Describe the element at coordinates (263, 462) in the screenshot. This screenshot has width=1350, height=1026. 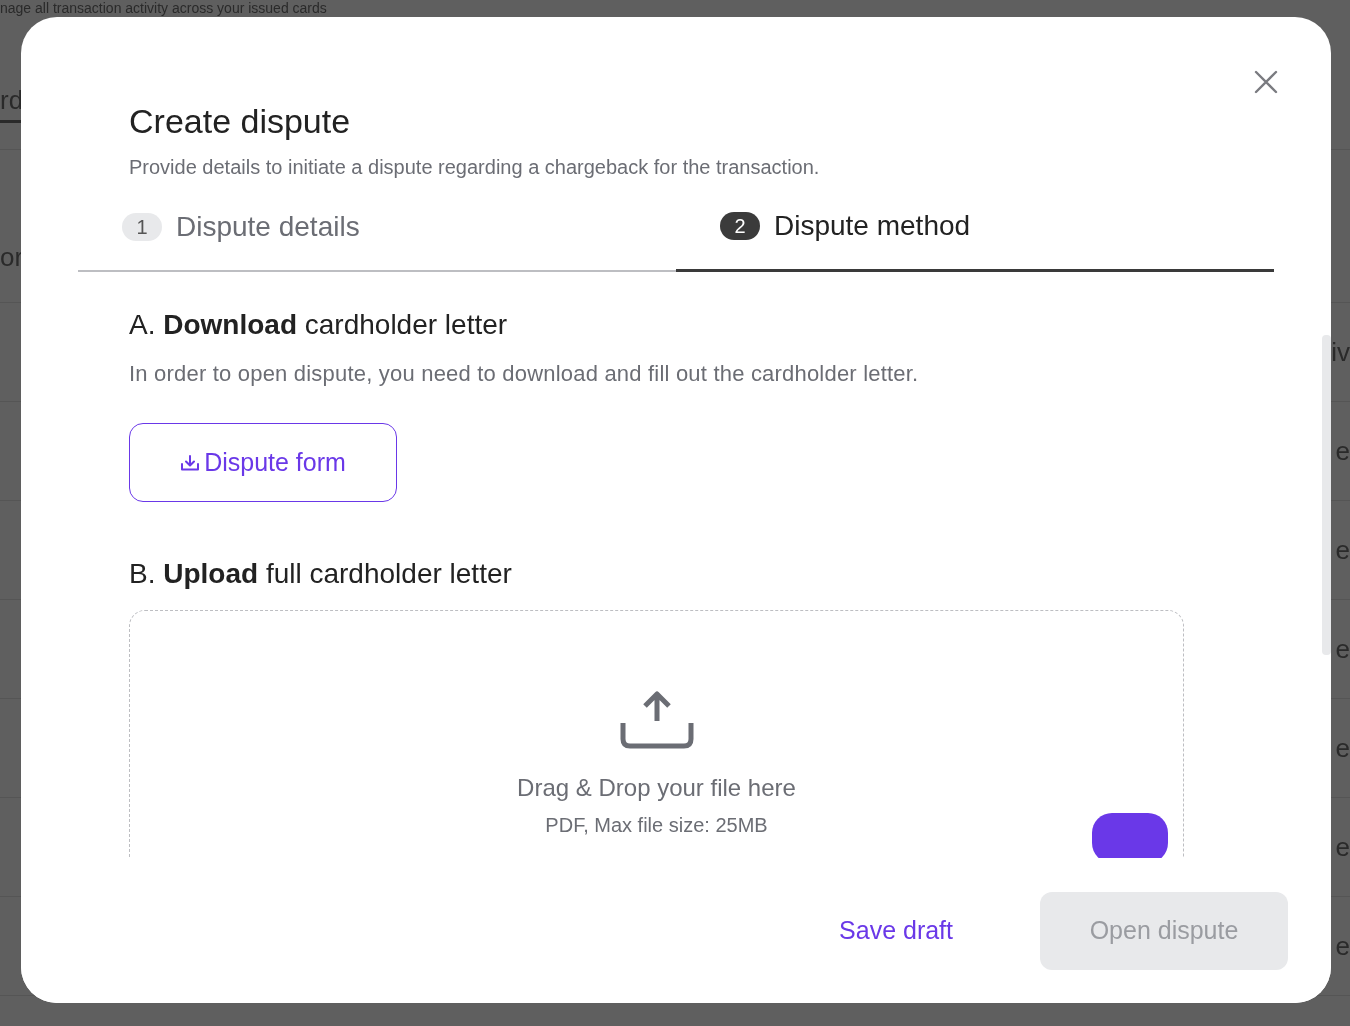
I see `download-button: Dispute form` at that location.